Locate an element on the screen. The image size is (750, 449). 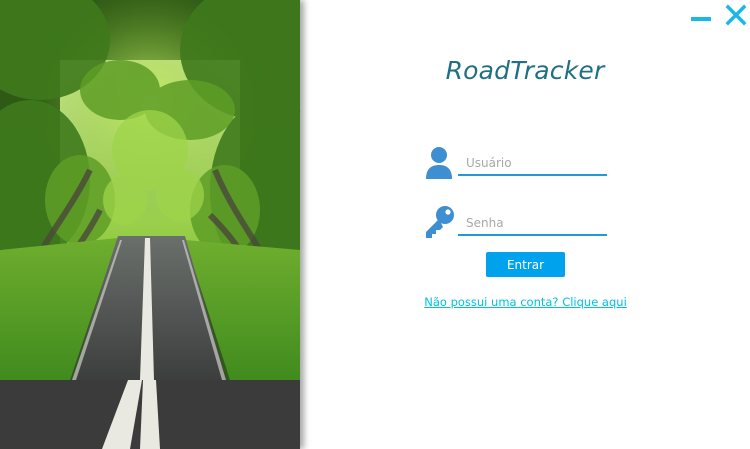
username-underline is located at coordinates (532, 175).